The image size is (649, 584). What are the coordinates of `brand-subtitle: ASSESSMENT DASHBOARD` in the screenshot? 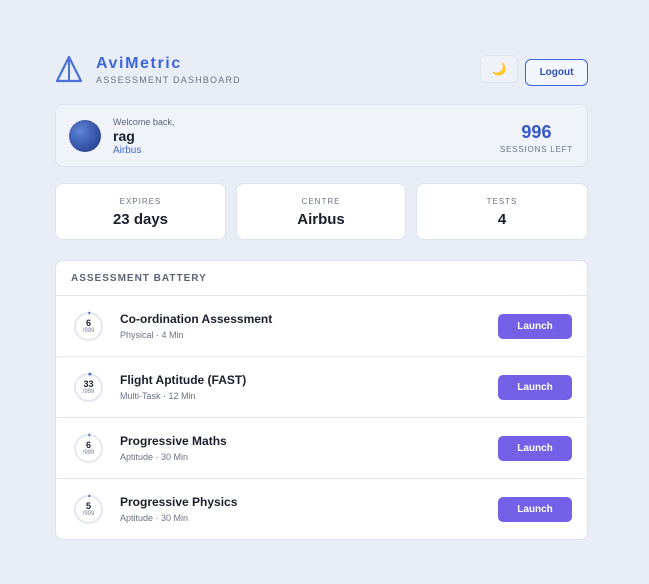 It's located at (168, 80).